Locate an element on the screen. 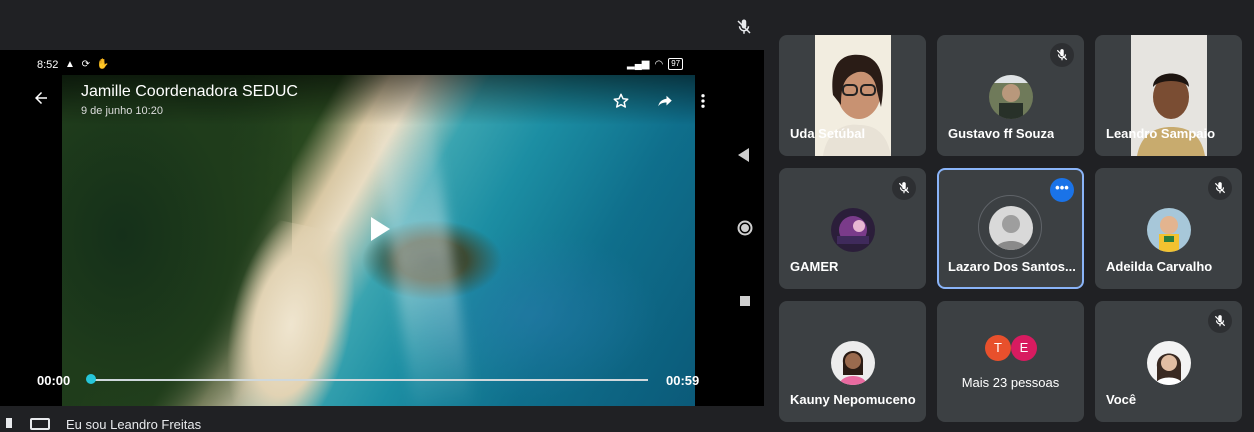 Image resolution: width=1254 pixels, height=432 pixels. participant-tile: Leandro Sampaio is located at coordinates (1168, 95).